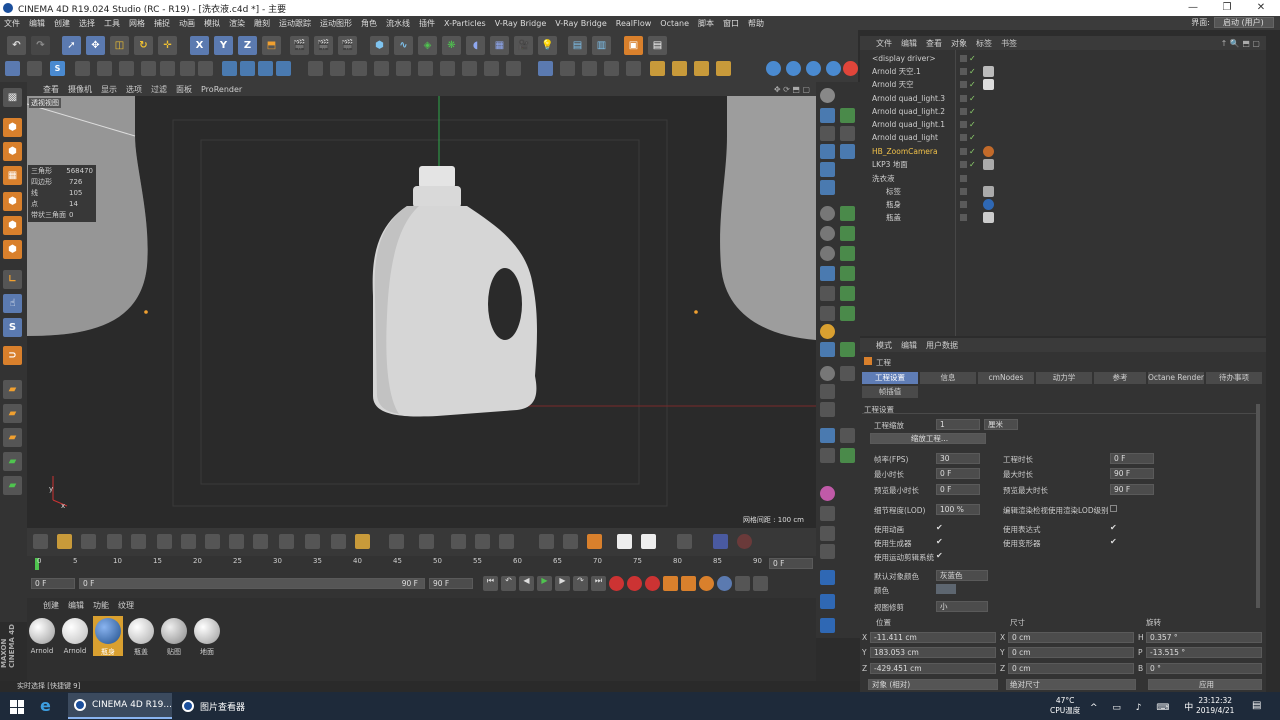 Image resolution: width=1280 pixels, height=720 pixels. What do you see at coordinates (12, 225) in the screenshot?
I see `edges-mode-icon: ⬢` at bounding box center [12, 225].